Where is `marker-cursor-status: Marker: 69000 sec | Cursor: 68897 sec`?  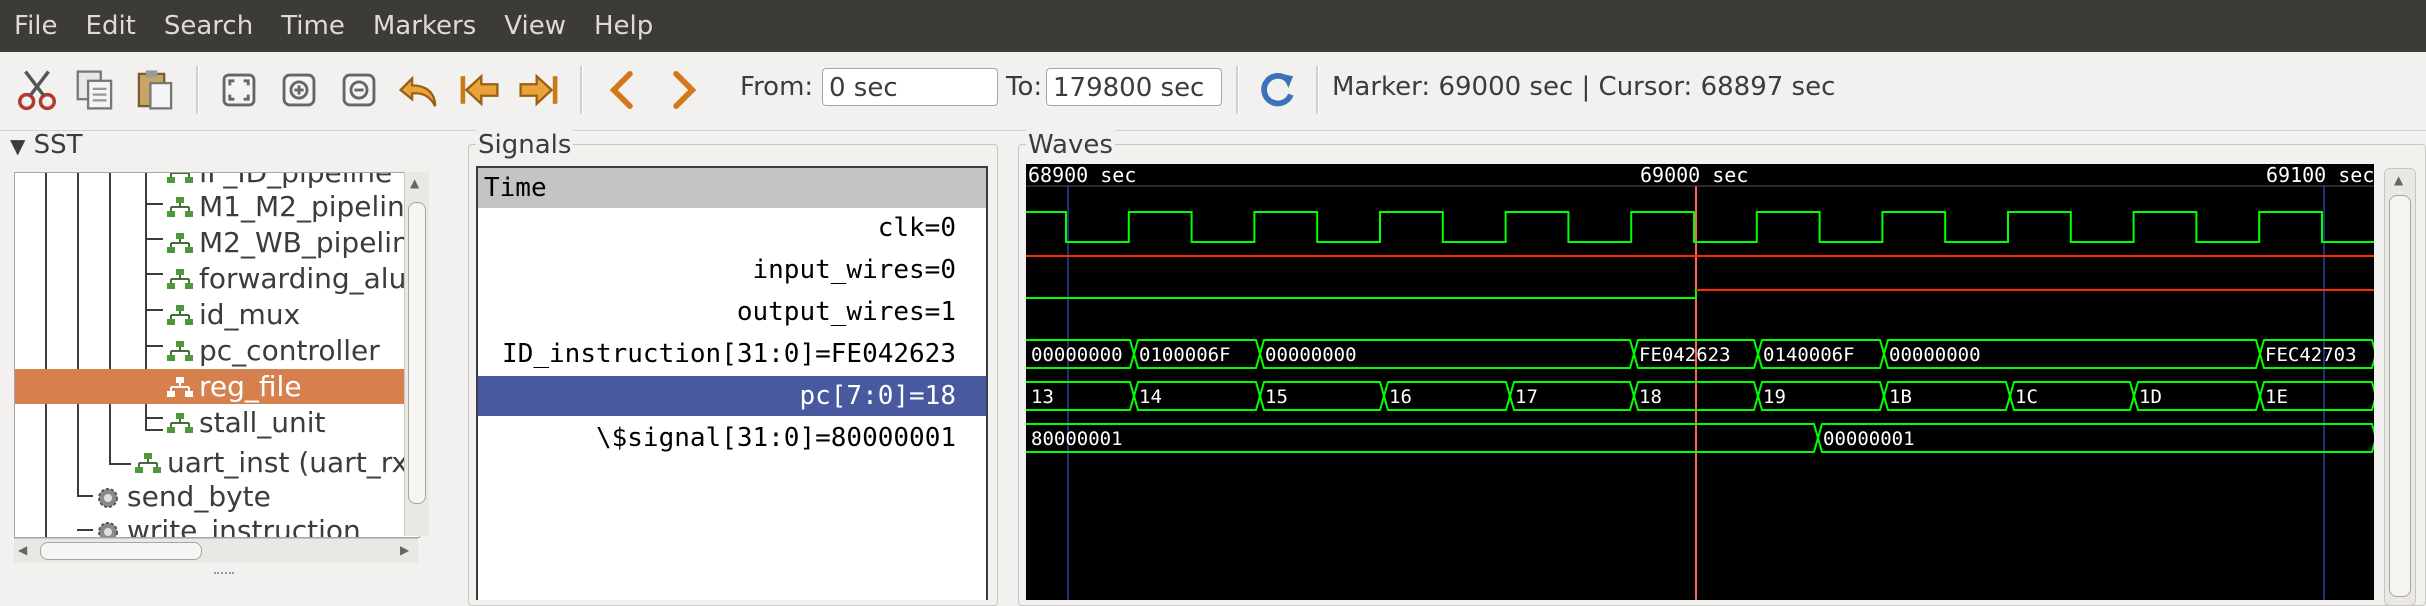 marker-cursor-status: Marker: 69000 sec | Cursor: 68897 sec is located at coordinates (1584, 87).